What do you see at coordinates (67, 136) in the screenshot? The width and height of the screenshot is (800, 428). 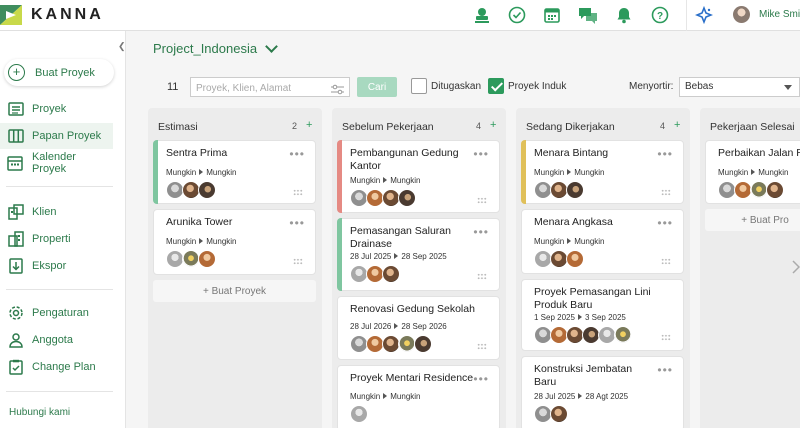 I see `sidebar-item-label: Papan Proyek` at bounding box center [67, 136].